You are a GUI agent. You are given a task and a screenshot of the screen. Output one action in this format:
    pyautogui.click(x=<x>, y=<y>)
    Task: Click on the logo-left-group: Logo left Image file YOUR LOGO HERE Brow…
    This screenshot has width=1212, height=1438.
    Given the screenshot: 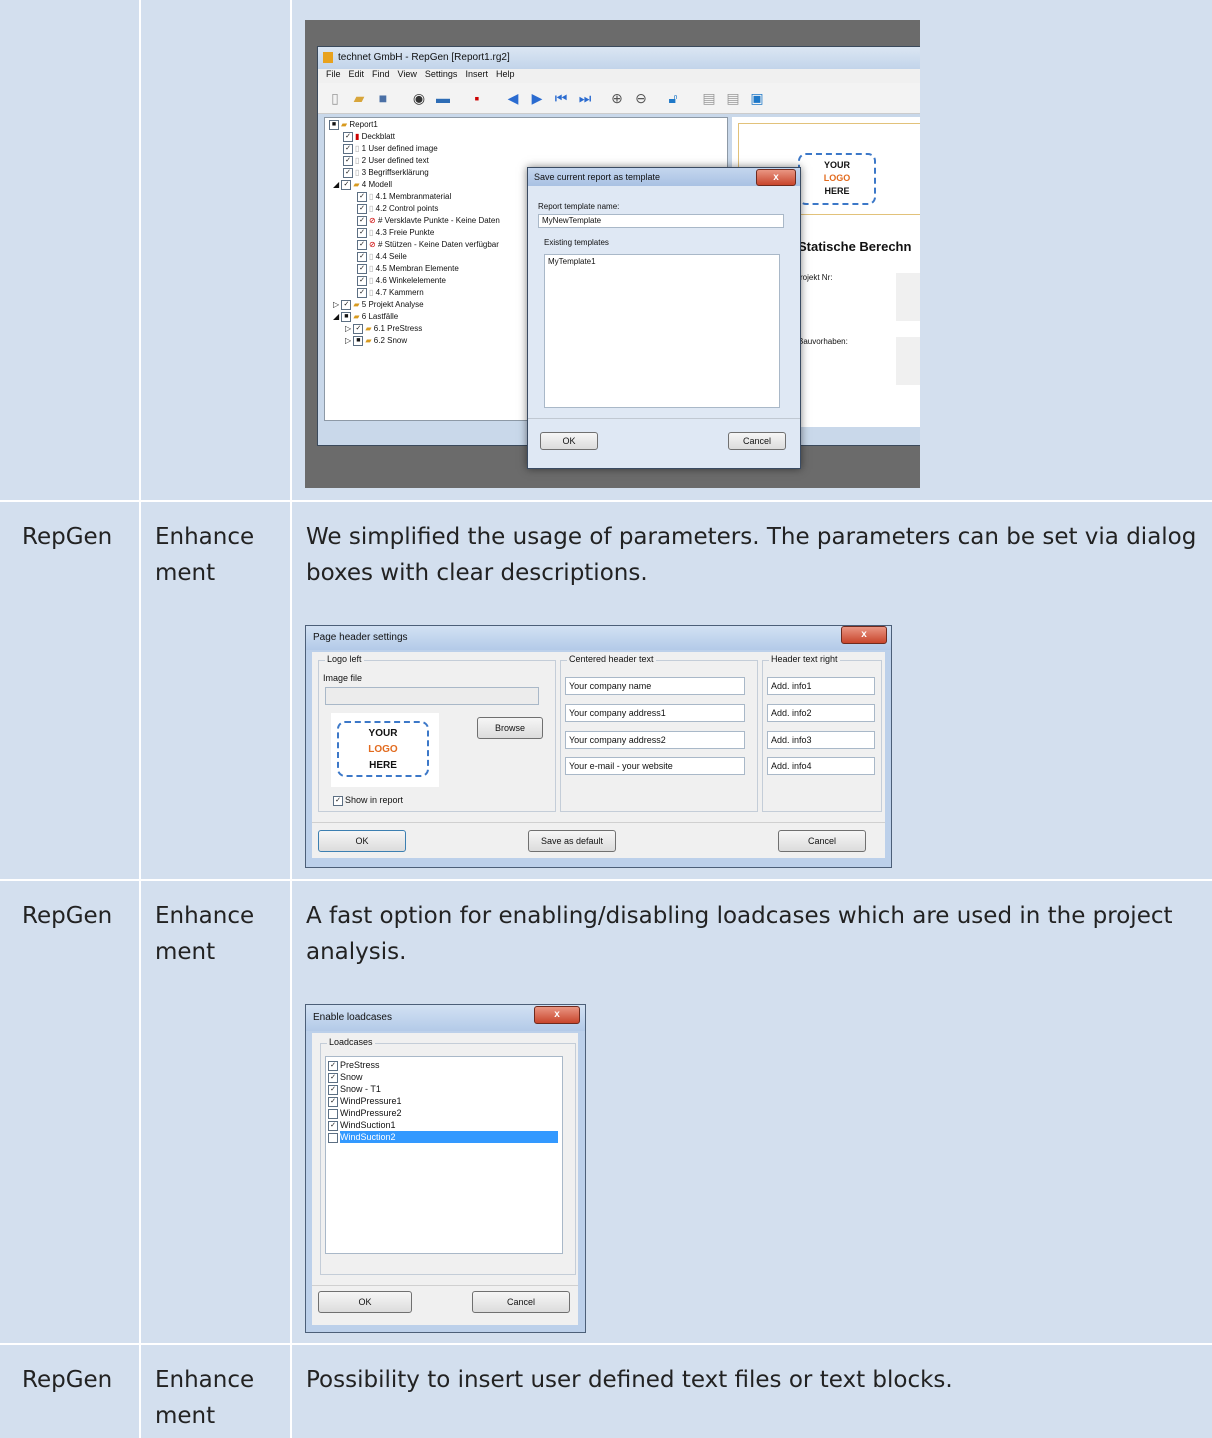 What is the action you would take?
    pyautogui.click(x=437, y=733)
    